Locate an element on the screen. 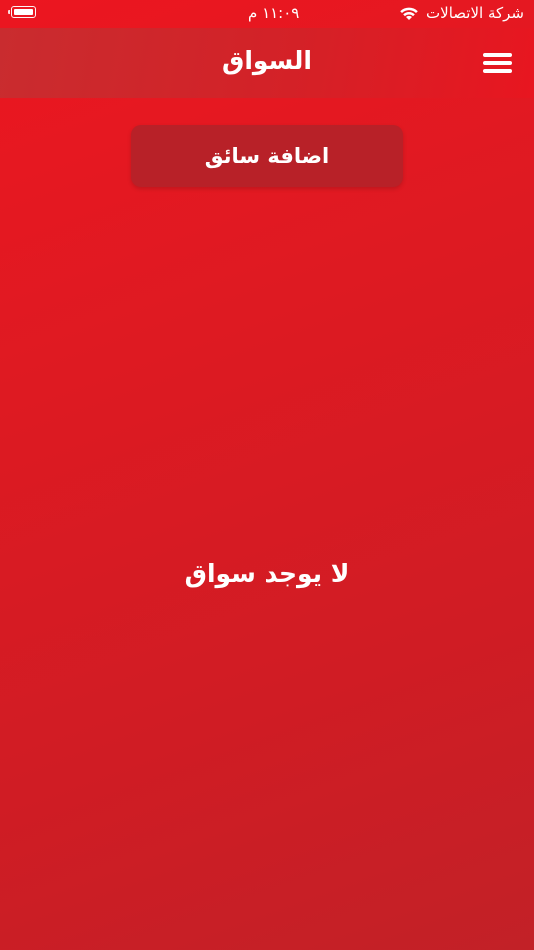  add-driver-button: اضافة سائق is located at coordinates (267, 156).